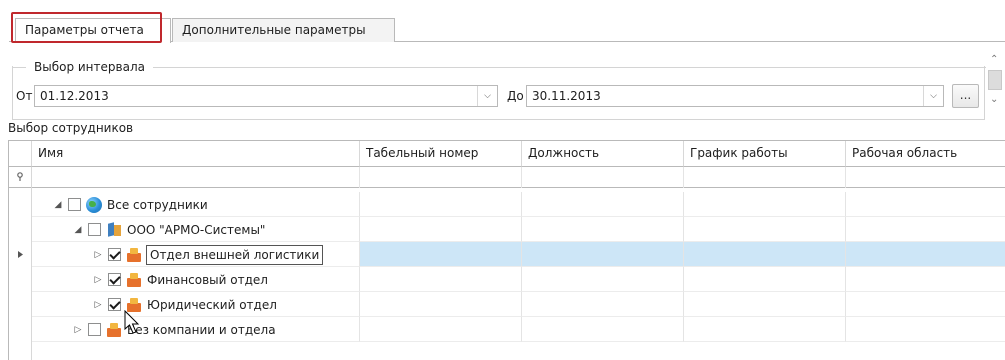 The width and height of the screenshot is (1005, 360). What do you see at coordinates (266, 96) in the screenshot?
I see `from-date-combo: 01.12.2013 ⌵` at bounding box center [266, 96].